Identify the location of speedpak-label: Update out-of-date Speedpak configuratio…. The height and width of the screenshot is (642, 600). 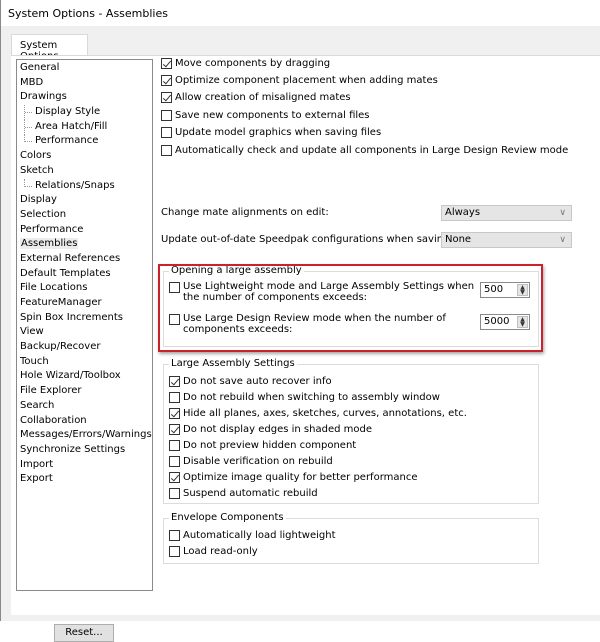
(319, 239).